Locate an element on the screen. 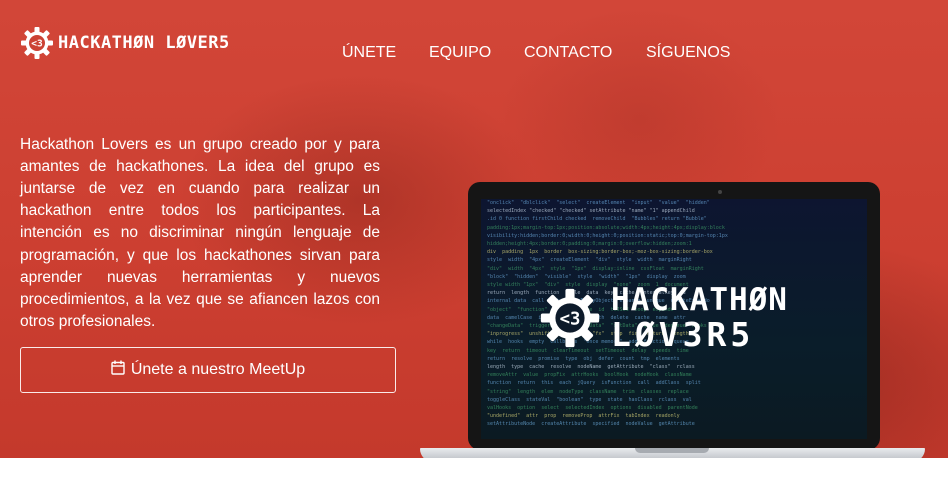 This screenshot has width=948, height=480. nav-item-contacto: CONTACTO is located at coordinates (568, 53).